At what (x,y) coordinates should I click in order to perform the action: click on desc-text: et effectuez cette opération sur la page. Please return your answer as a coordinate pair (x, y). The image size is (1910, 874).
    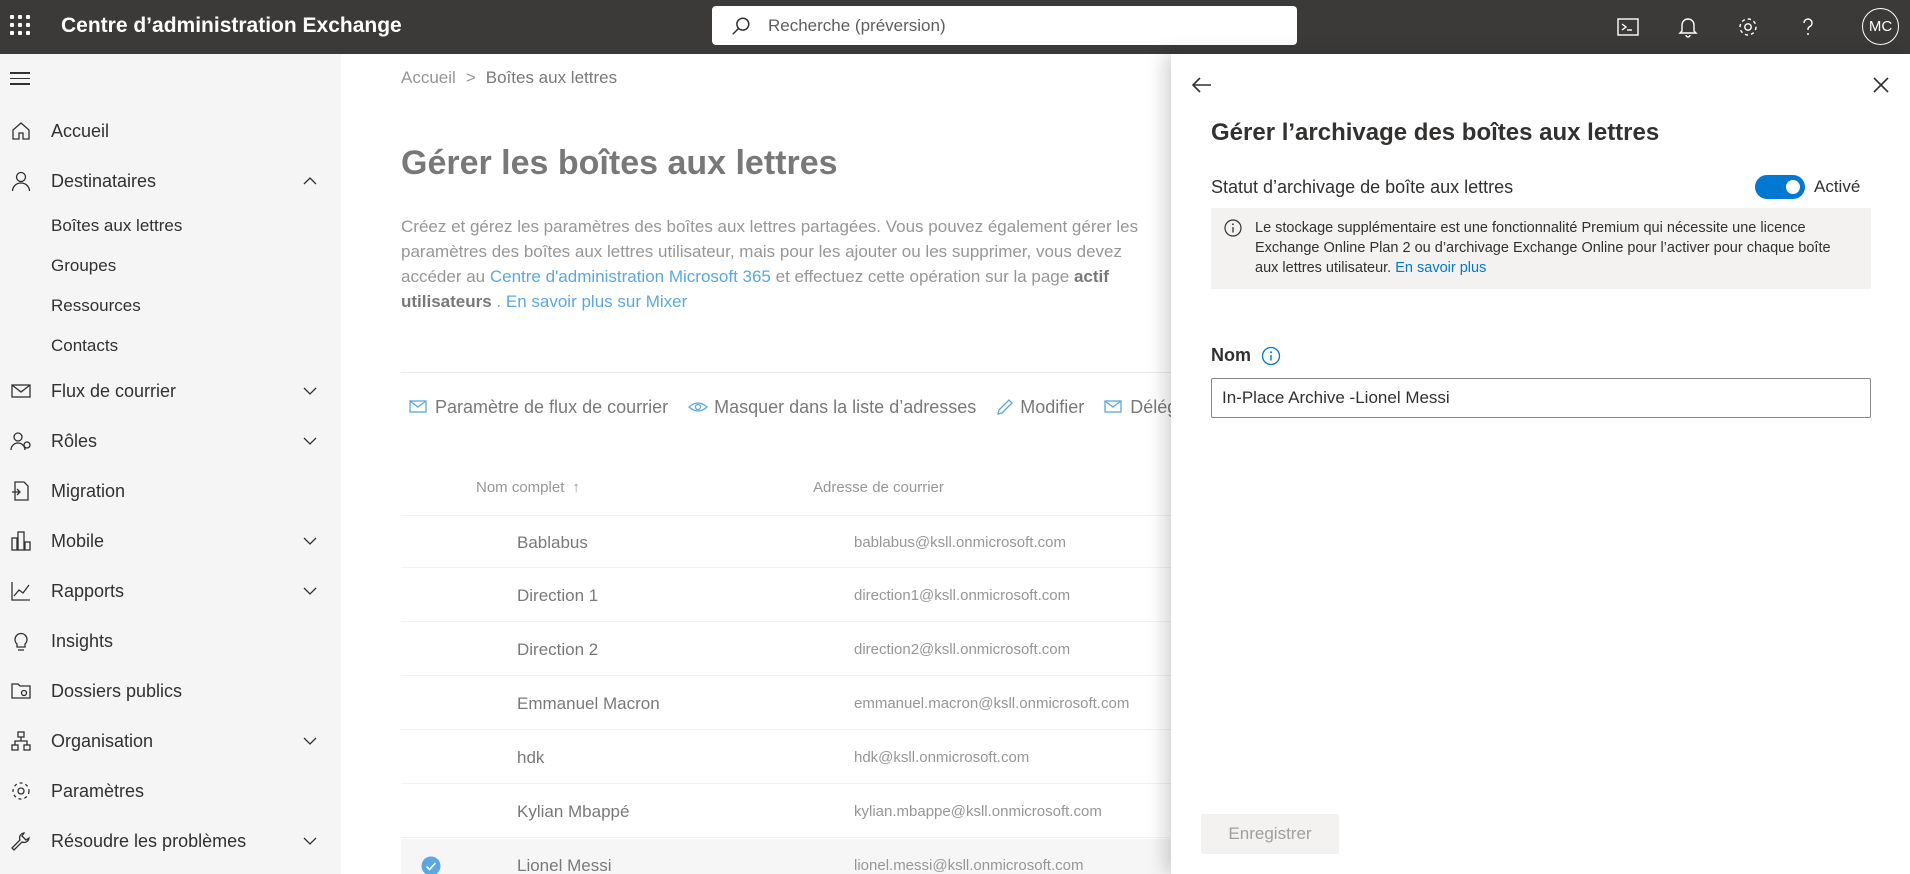
    Looking at the image, I should click on (922, 276).